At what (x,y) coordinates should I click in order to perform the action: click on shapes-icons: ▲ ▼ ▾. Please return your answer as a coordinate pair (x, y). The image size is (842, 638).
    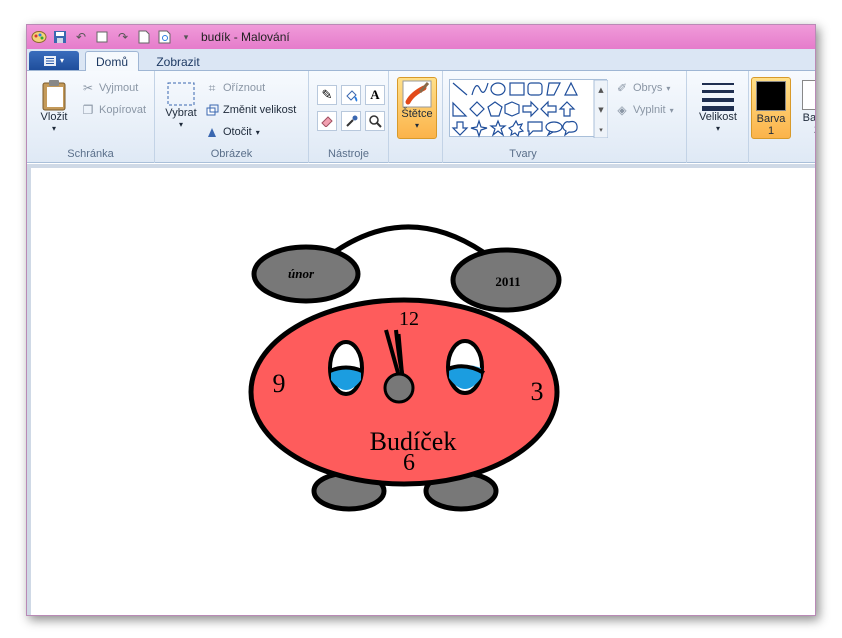
    Looking at the image, I should click on (529, 109).